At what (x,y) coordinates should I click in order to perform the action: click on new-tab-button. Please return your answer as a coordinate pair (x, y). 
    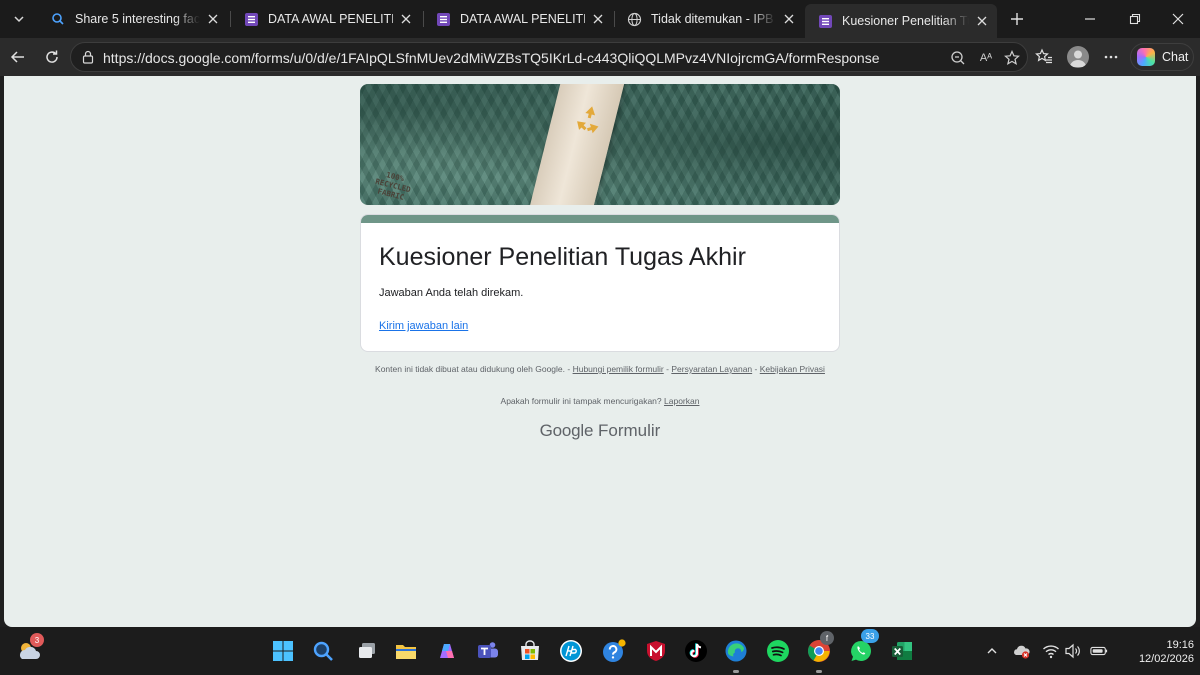
    Looking at the image, I should click on (1017, 19).